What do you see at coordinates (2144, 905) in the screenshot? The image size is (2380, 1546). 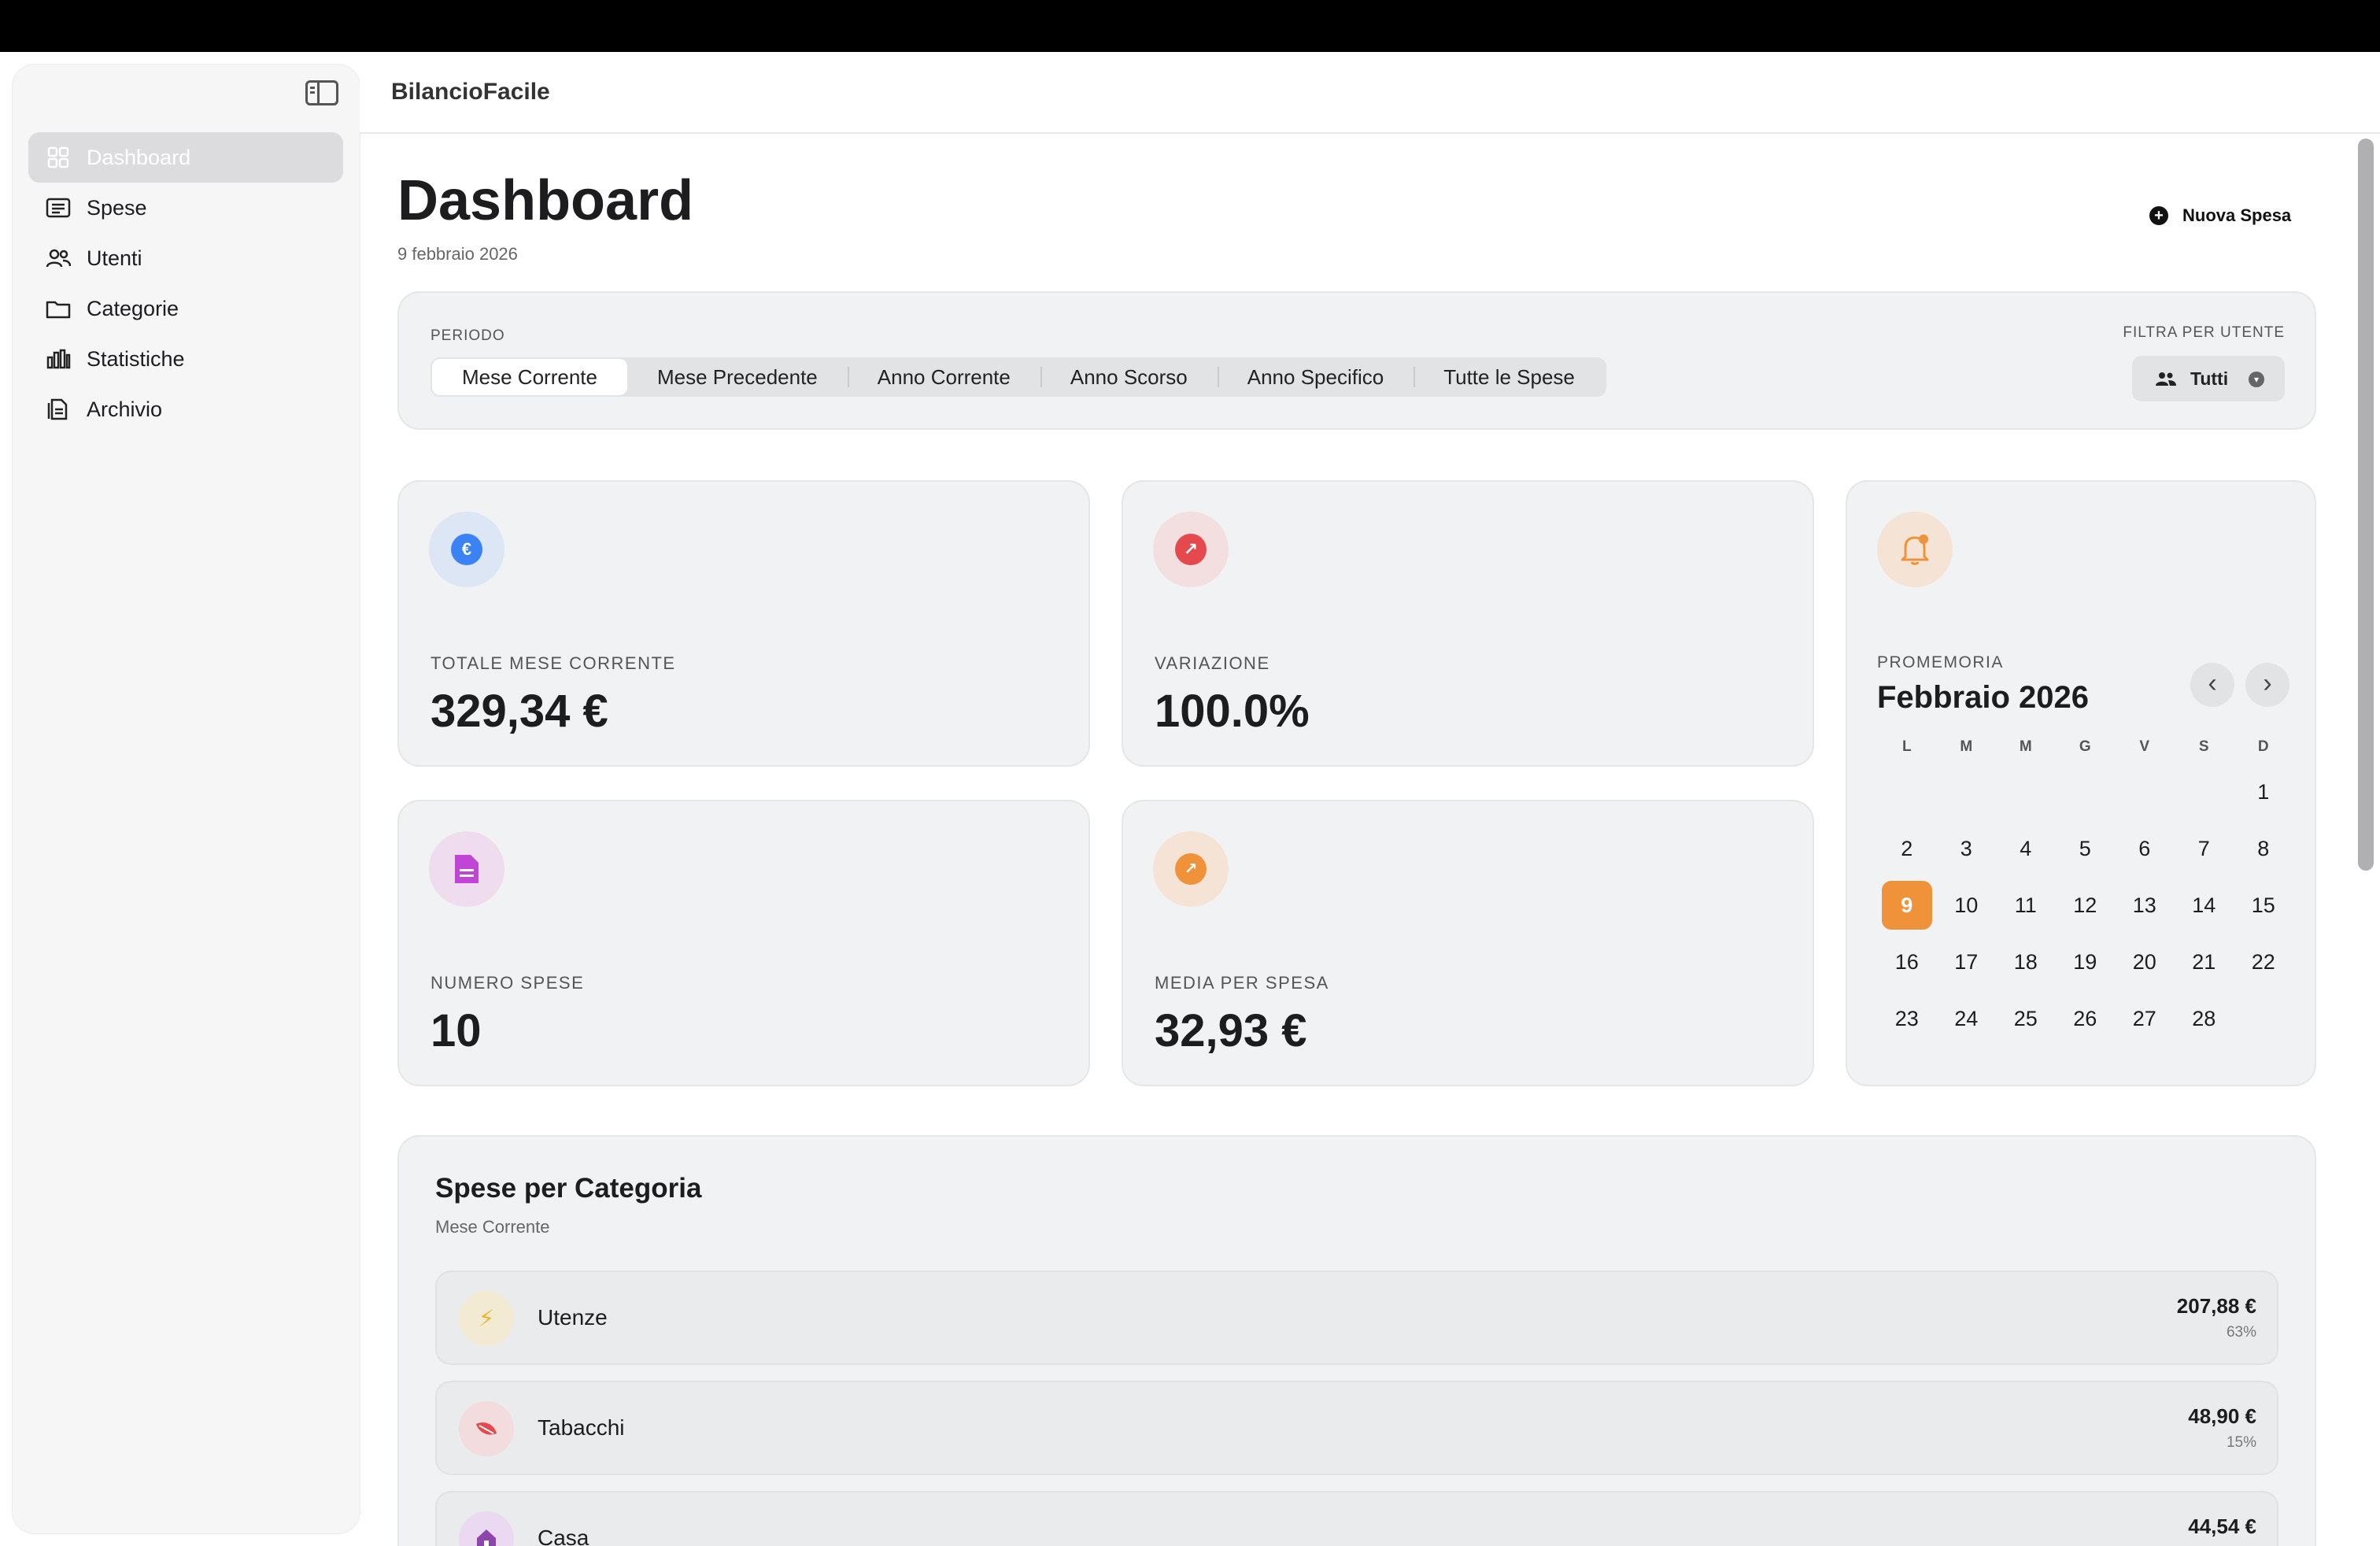 I see `calendar-day: 13` at bounding box center [2144, 905].